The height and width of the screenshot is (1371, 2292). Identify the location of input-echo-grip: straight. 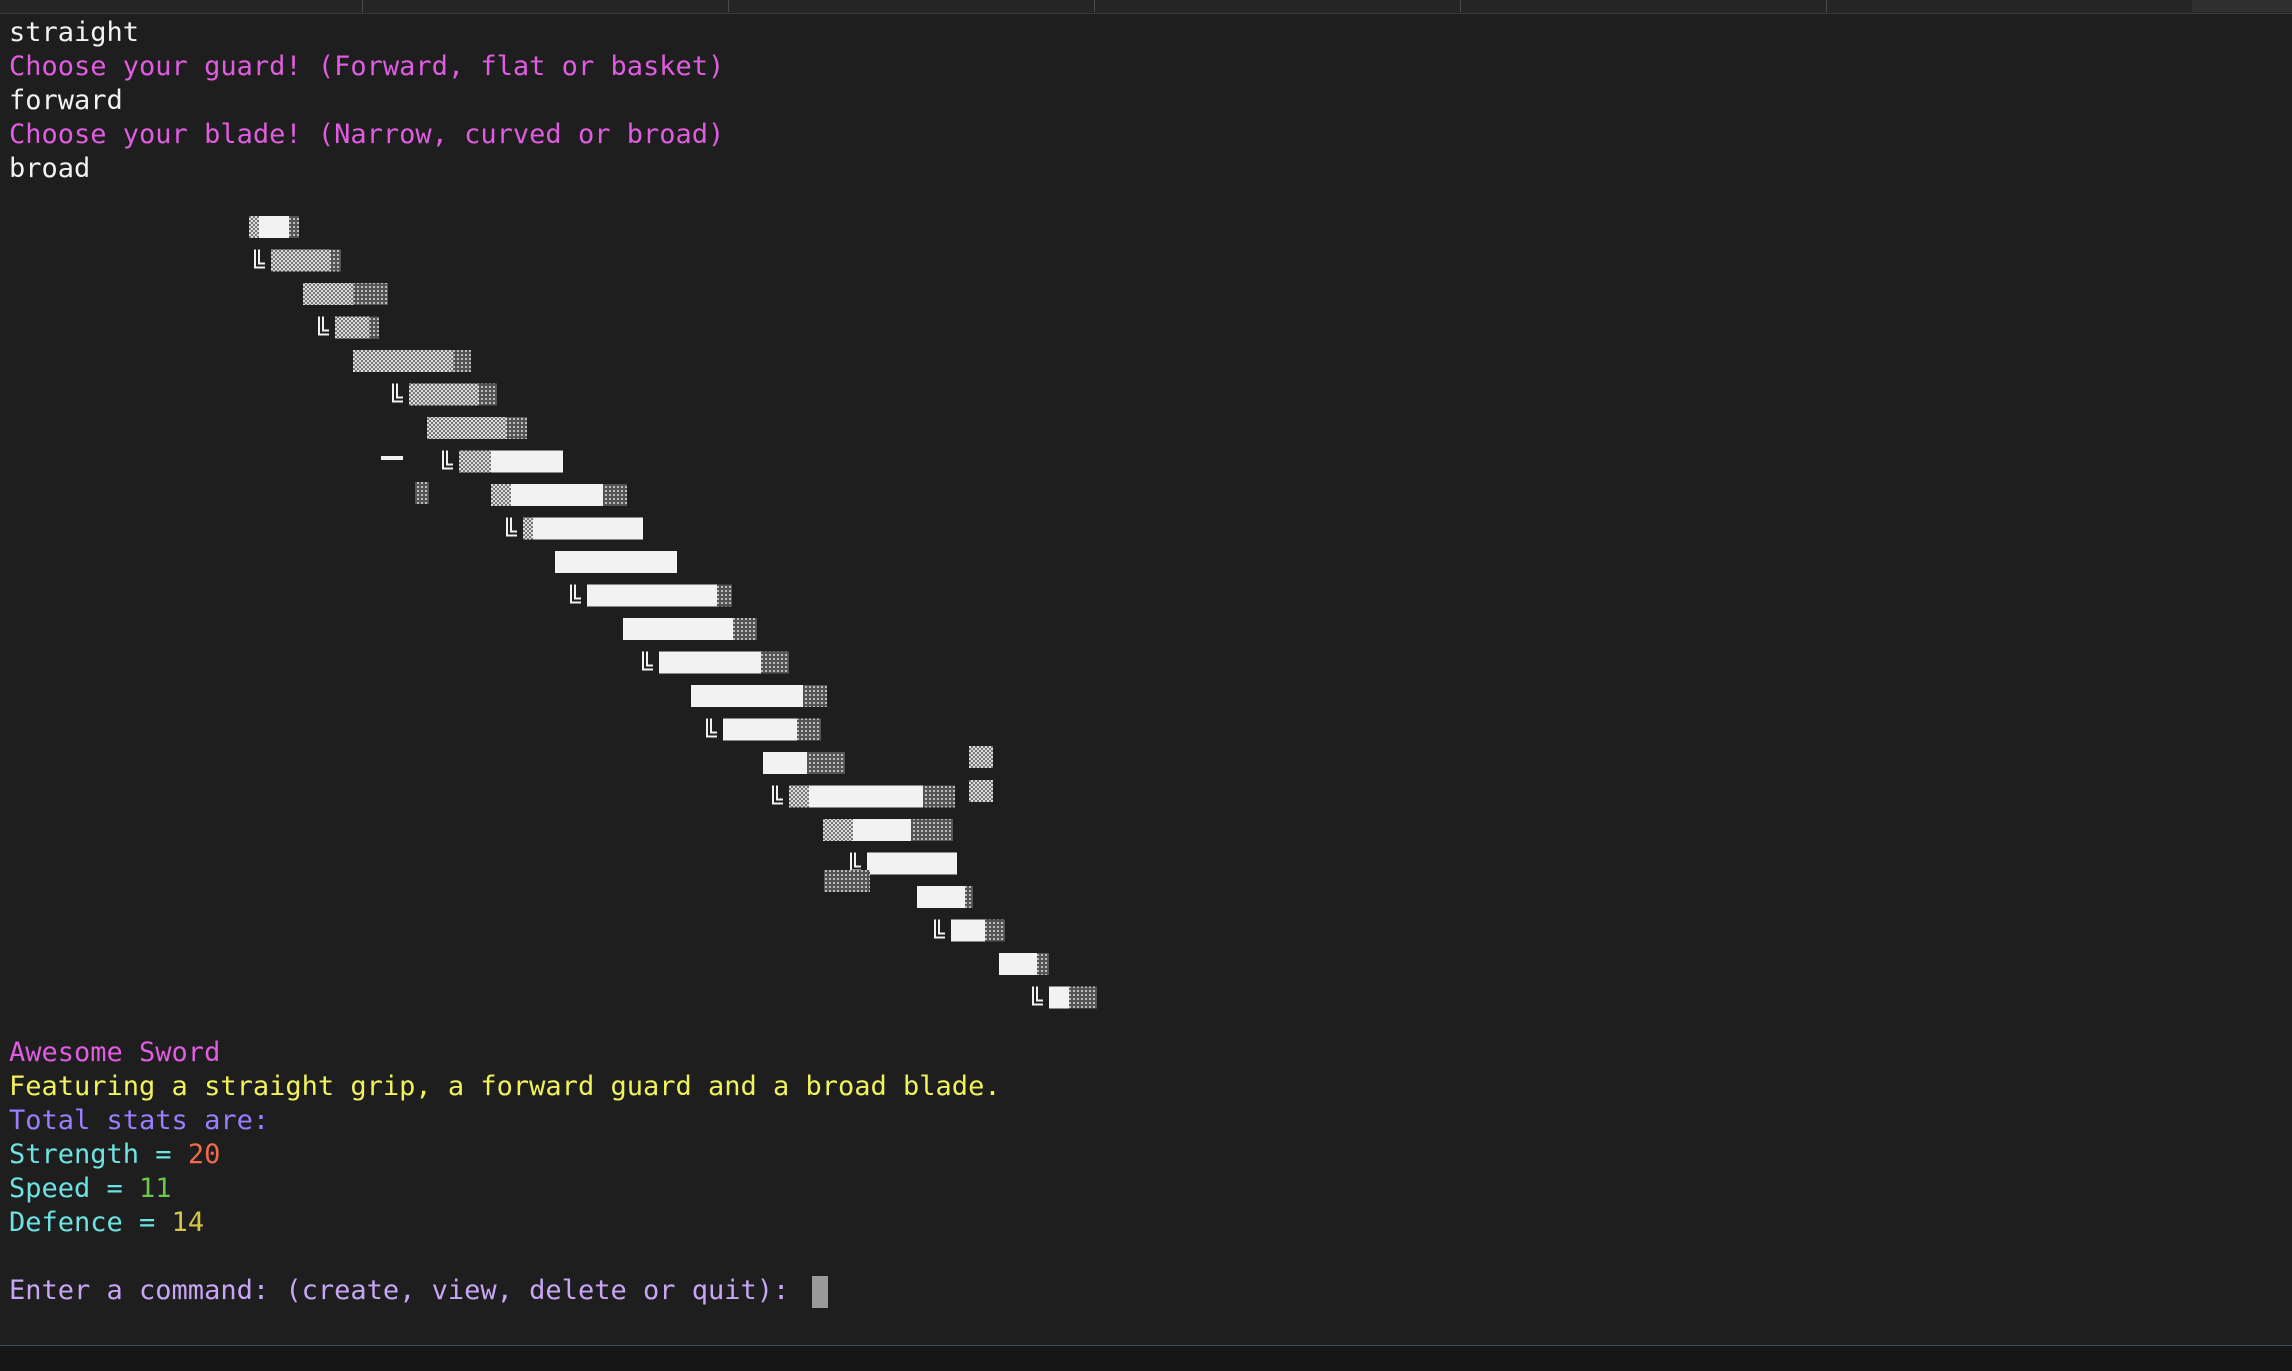
(74, 32).